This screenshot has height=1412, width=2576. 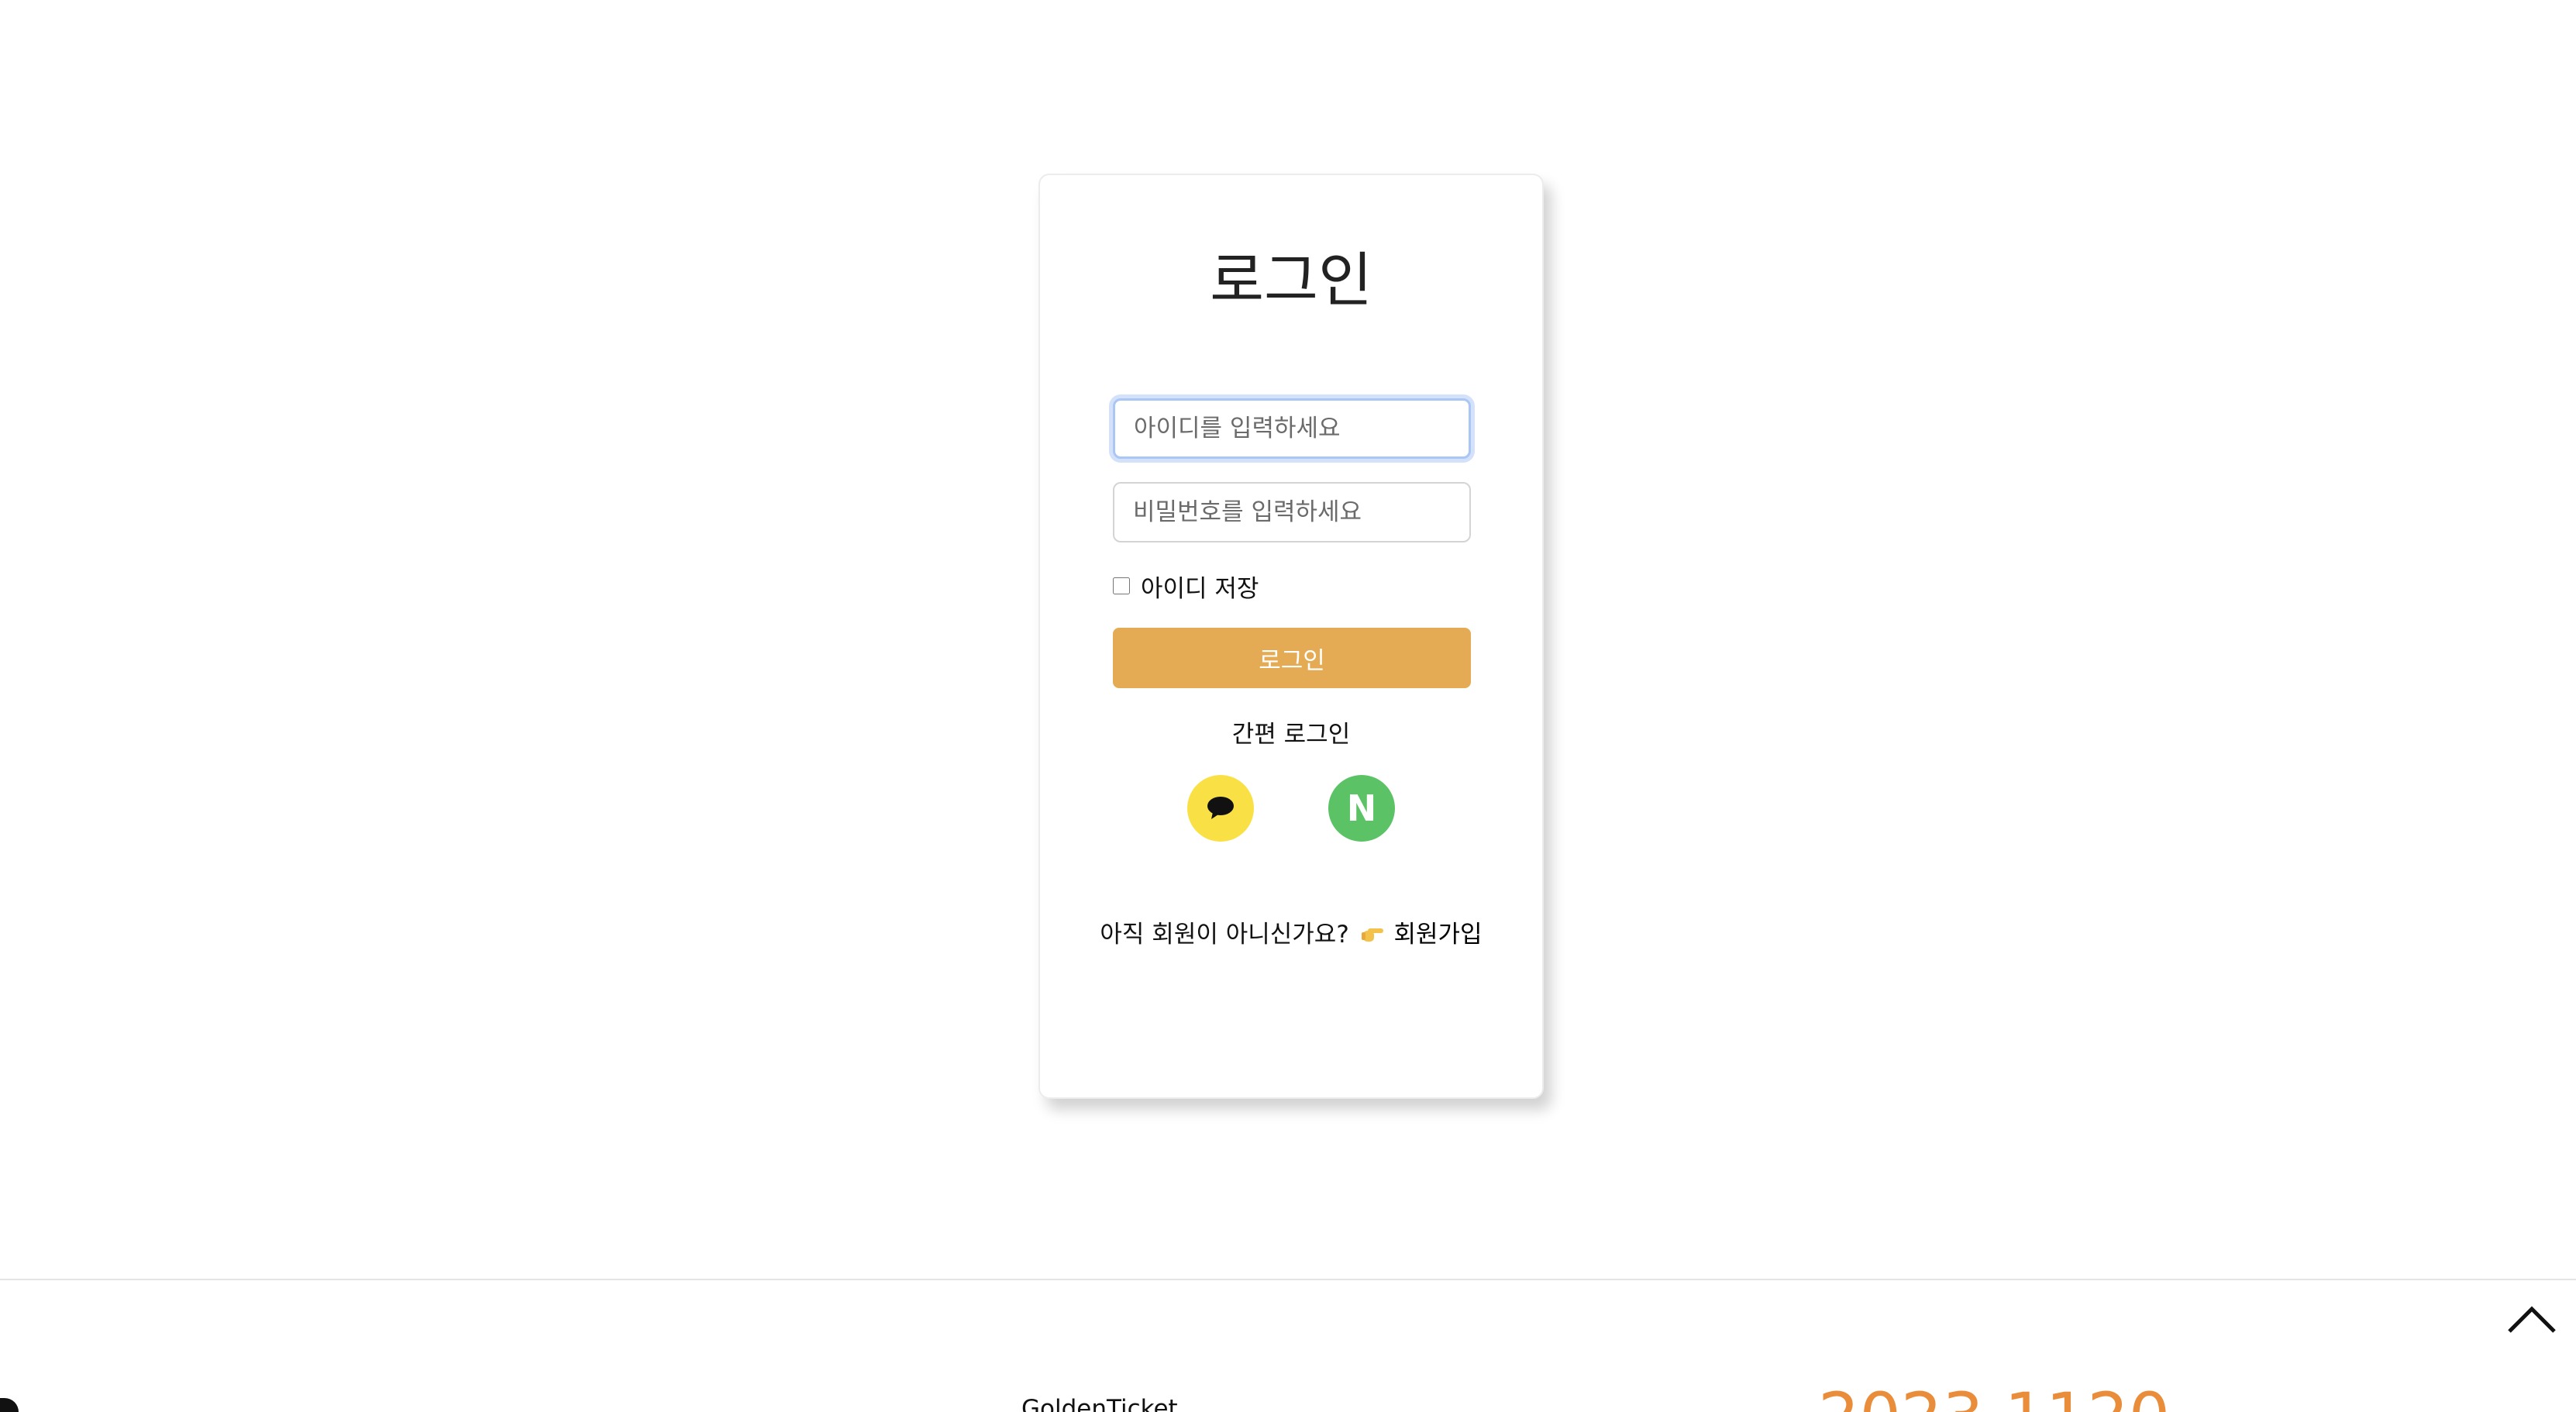 I want to click on naver-login-button: N, so click(x=1361, y=808).